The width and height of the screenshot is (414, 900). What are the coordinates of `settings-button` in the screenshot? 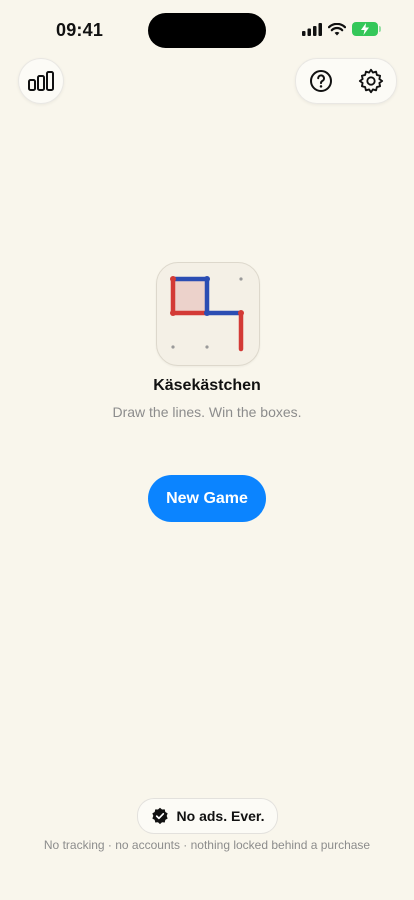 It's located at (371, 81).